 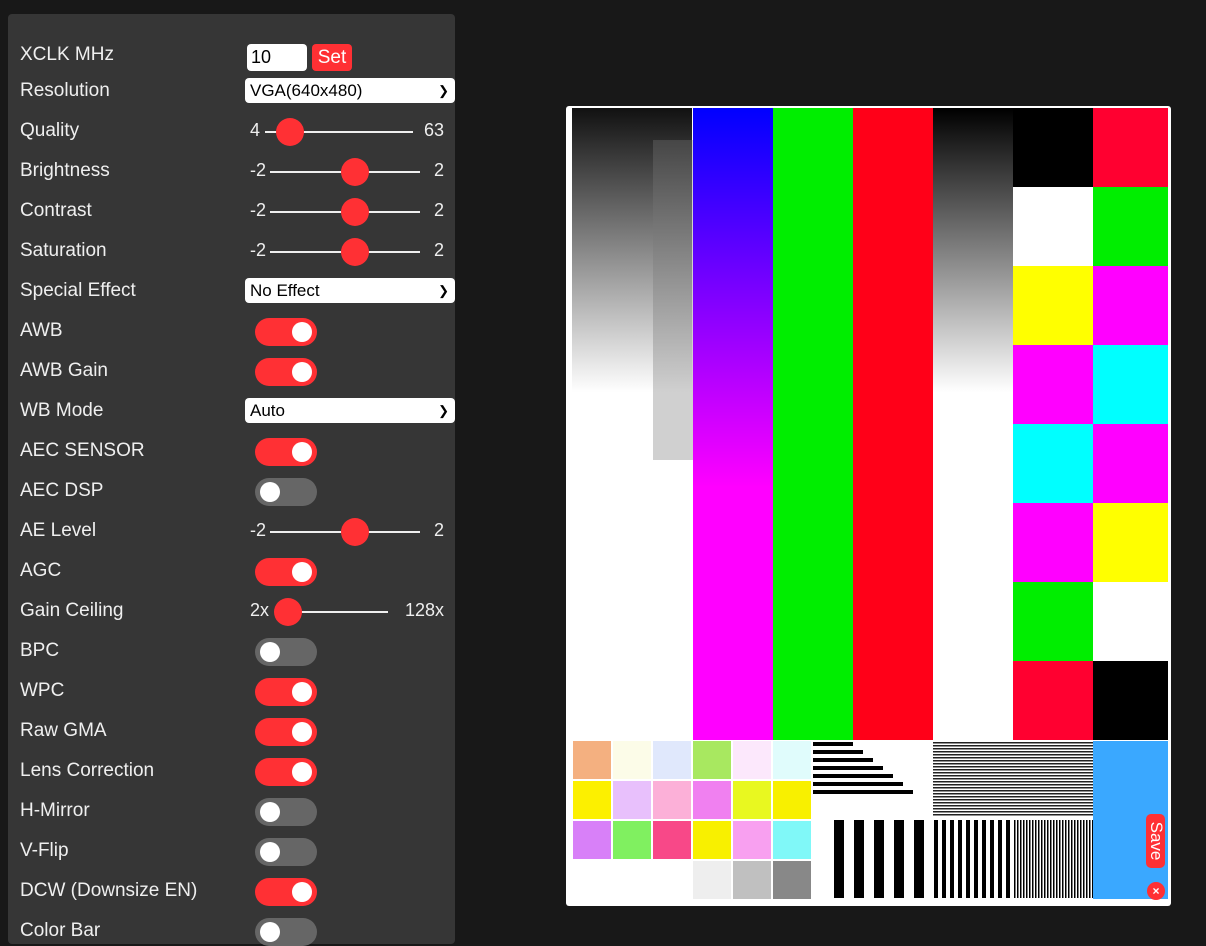 I want to click on resolution-row: Resolution VGA(640x480) ❯, so click(x=237, y=91).